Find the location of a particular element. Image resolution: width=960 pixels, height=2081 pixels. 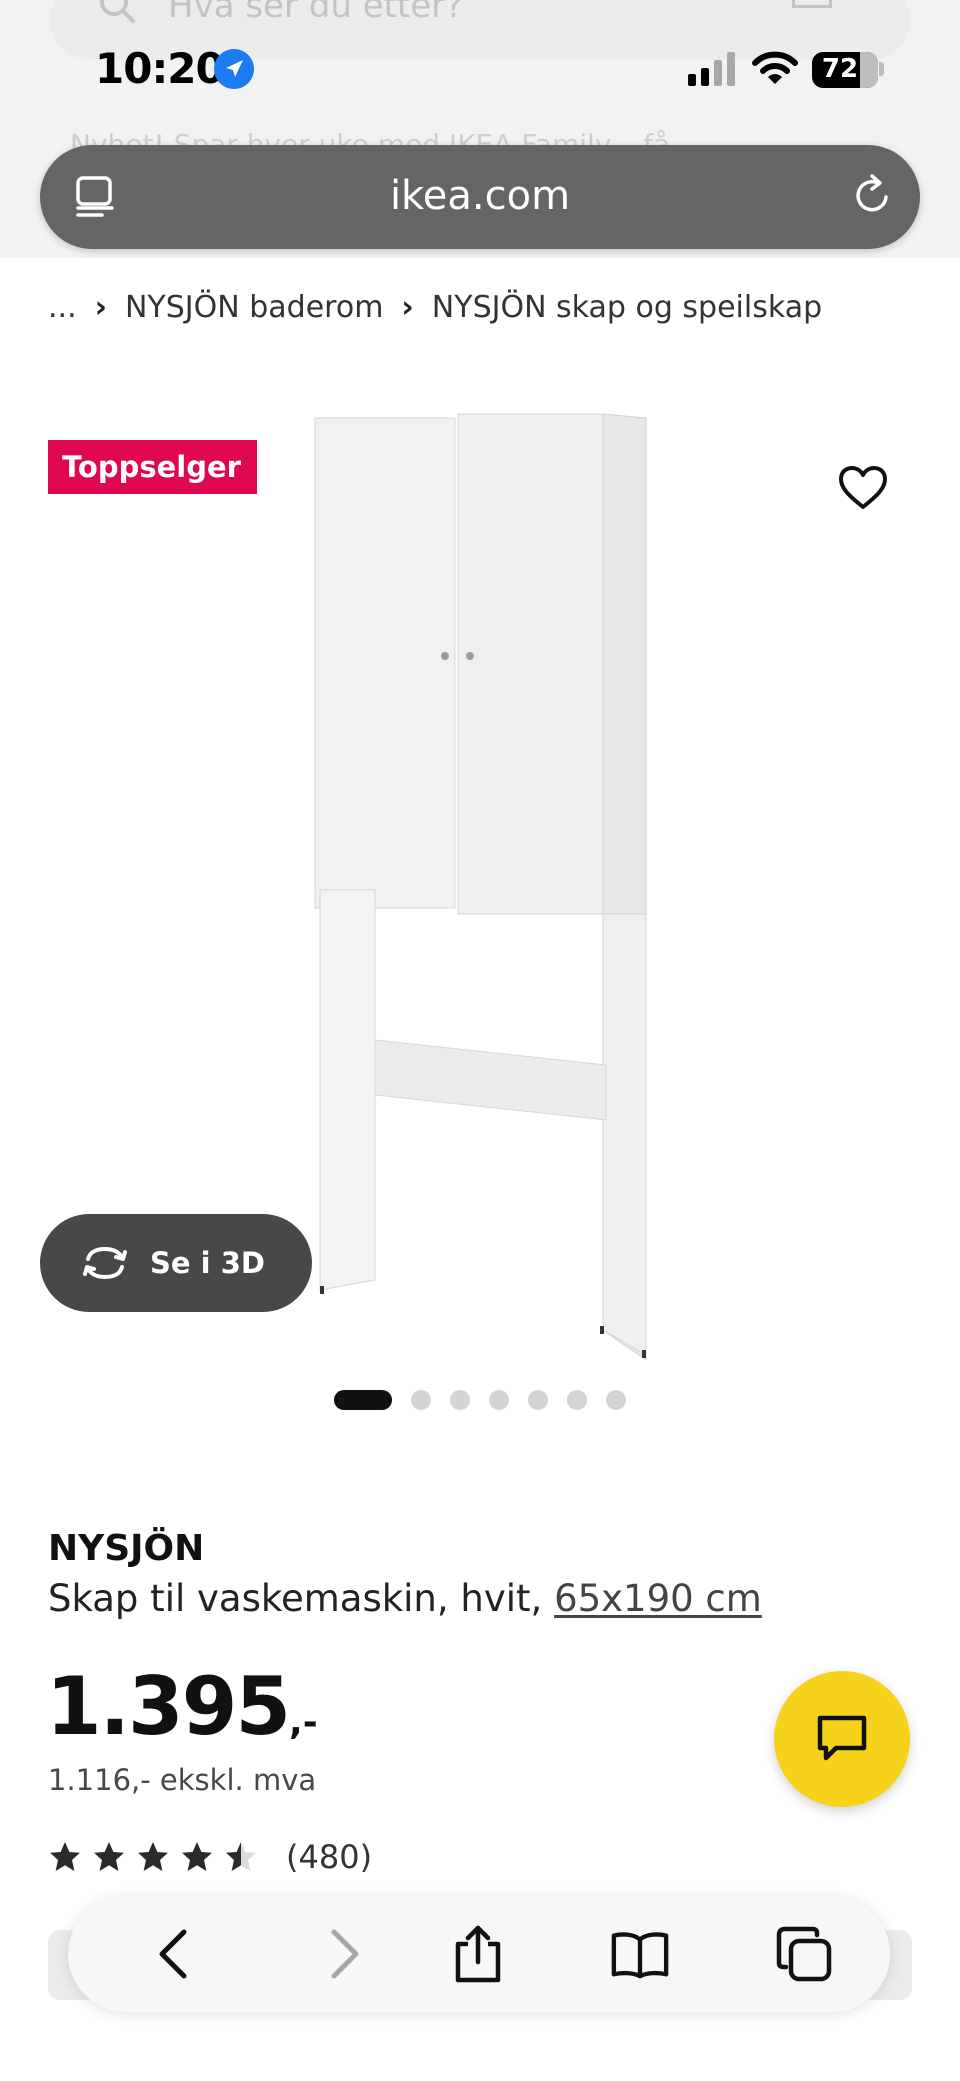

breadcrumb-link-baderom: NYSJÖN baderom is located at coordinates (254, 307).